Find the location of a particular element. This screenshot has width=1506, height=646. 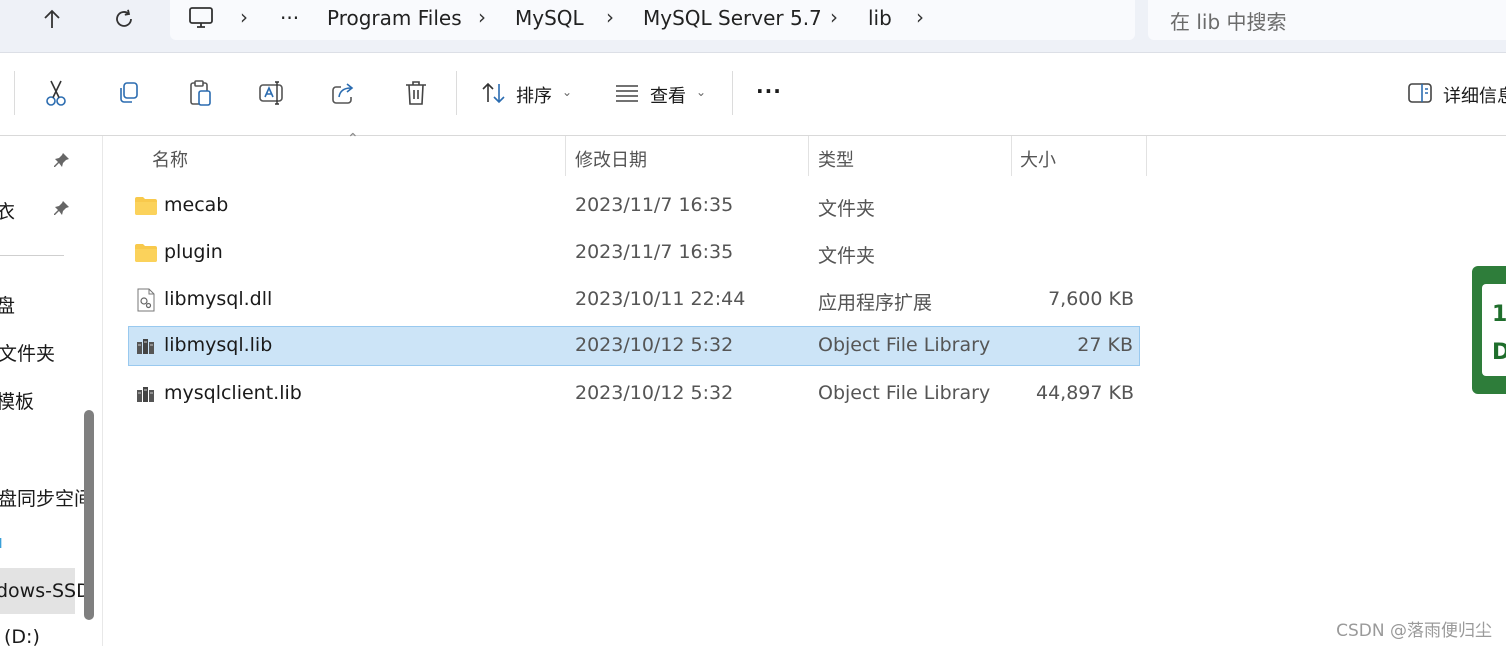

column-header-size: 大小 is located at coordinates (1038, 159).